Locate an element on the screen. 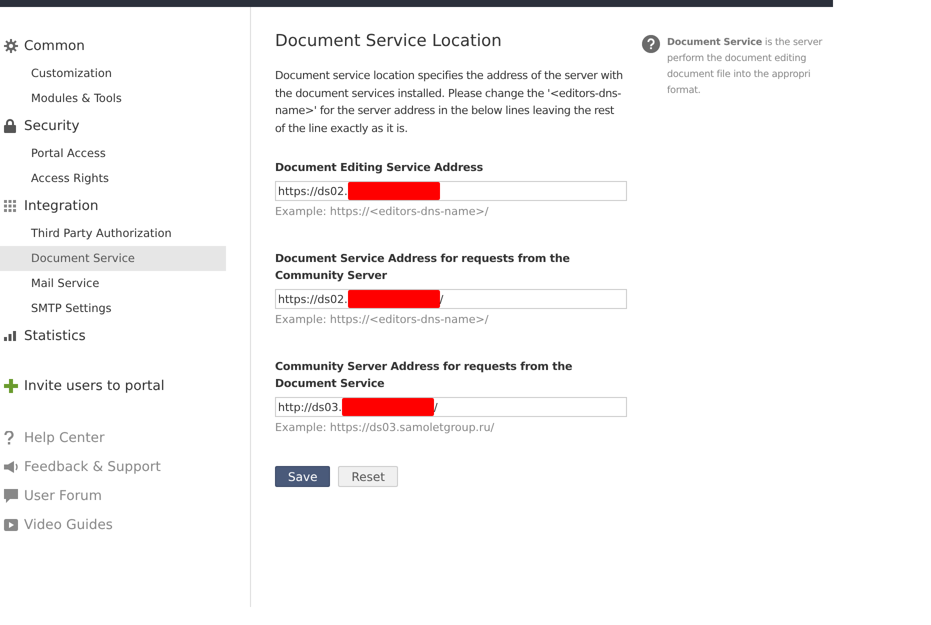 This screenshot has height=625, width=931. save-button: Save is located at coordinates (302, 476).